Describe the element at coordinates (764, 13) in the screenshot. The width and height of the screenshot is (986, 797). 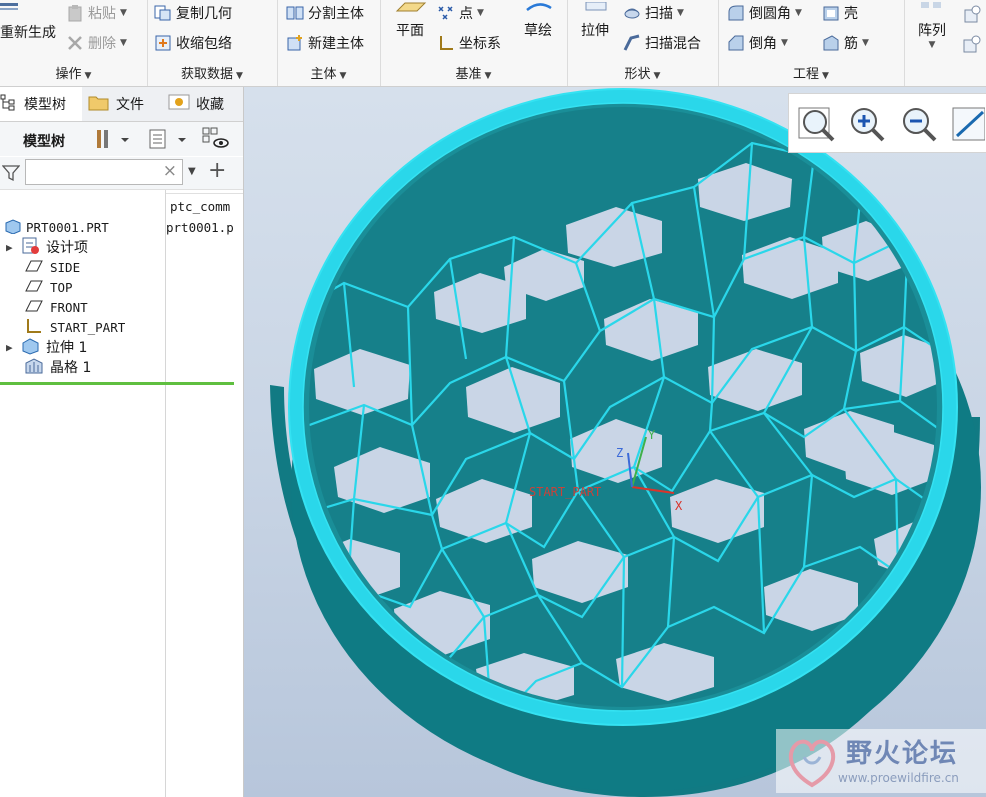
I see `round-button: 倒圆角 ▼` at that location.